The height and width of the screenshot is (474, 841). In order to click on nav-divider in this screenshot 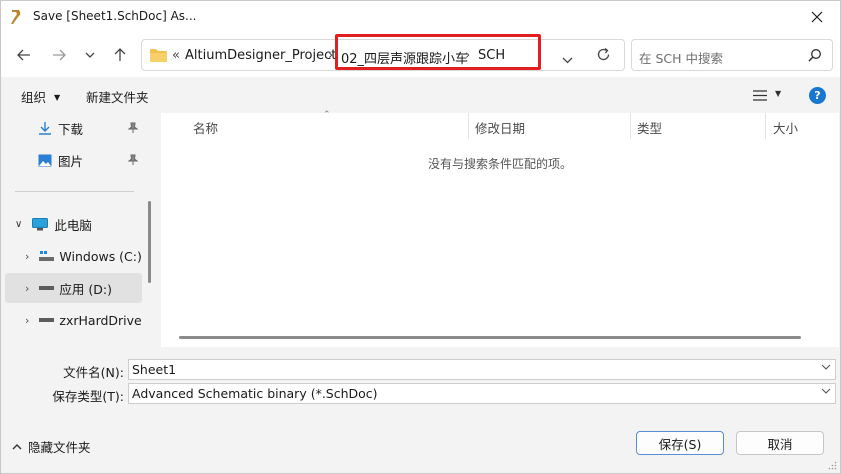, I will do `click(74, 191)`.